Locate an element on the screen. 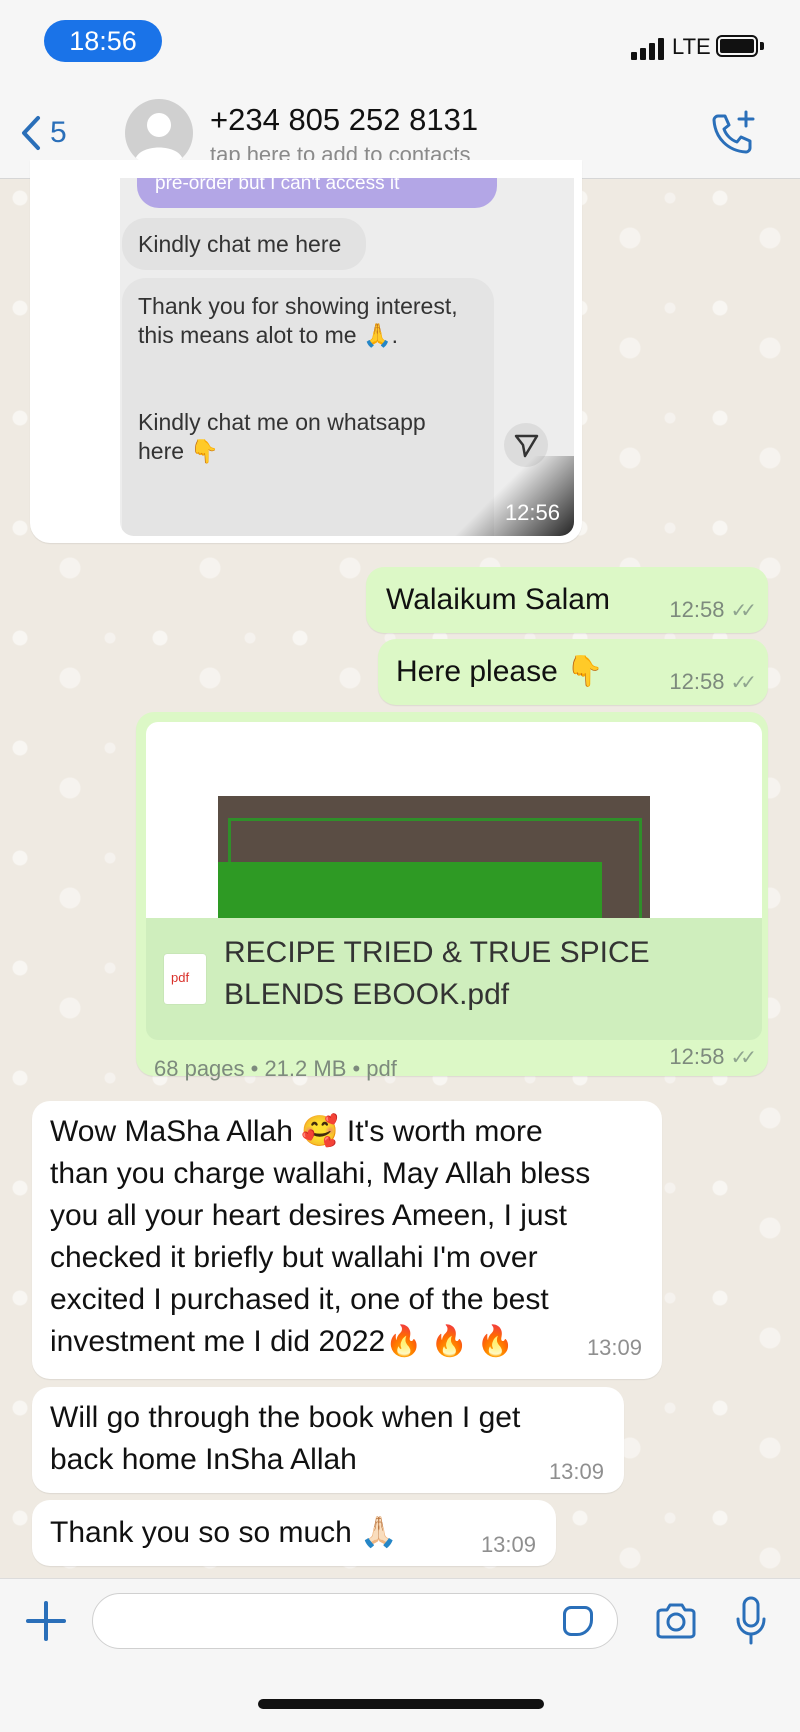 This screenshot has width=800, height=1732. message-text-line: Wow MaSha Allah 🥰 It's worth more is located at coordinates (296, 1131).